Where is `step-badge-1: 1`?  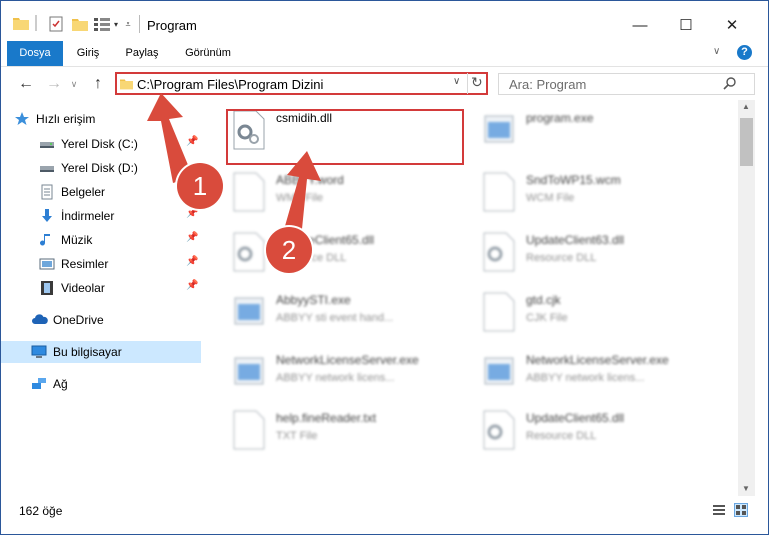 step-badge-1: 1 is located at coordinates (200, 186).